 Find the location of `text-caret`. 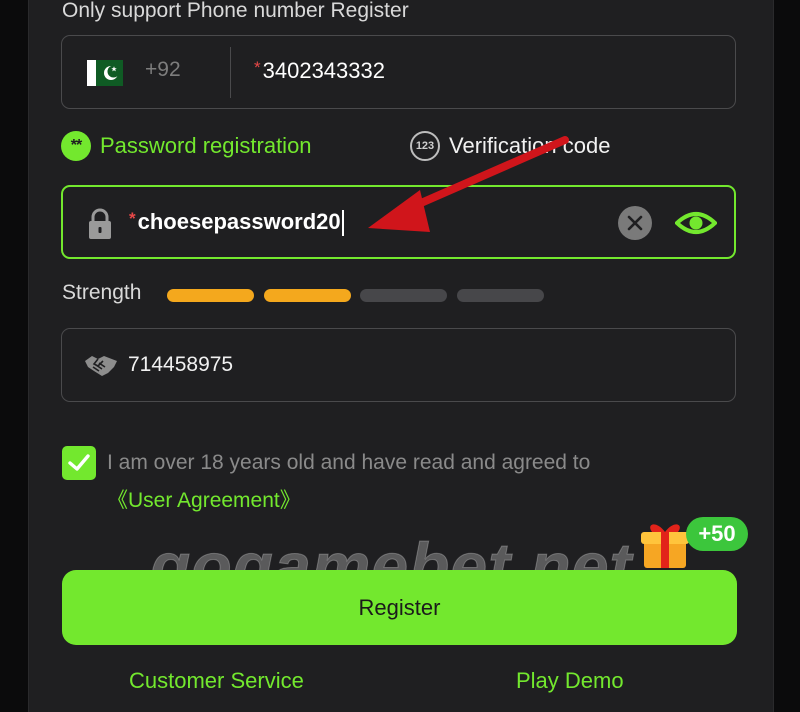

text-caret is located at coordinates (342, 223).